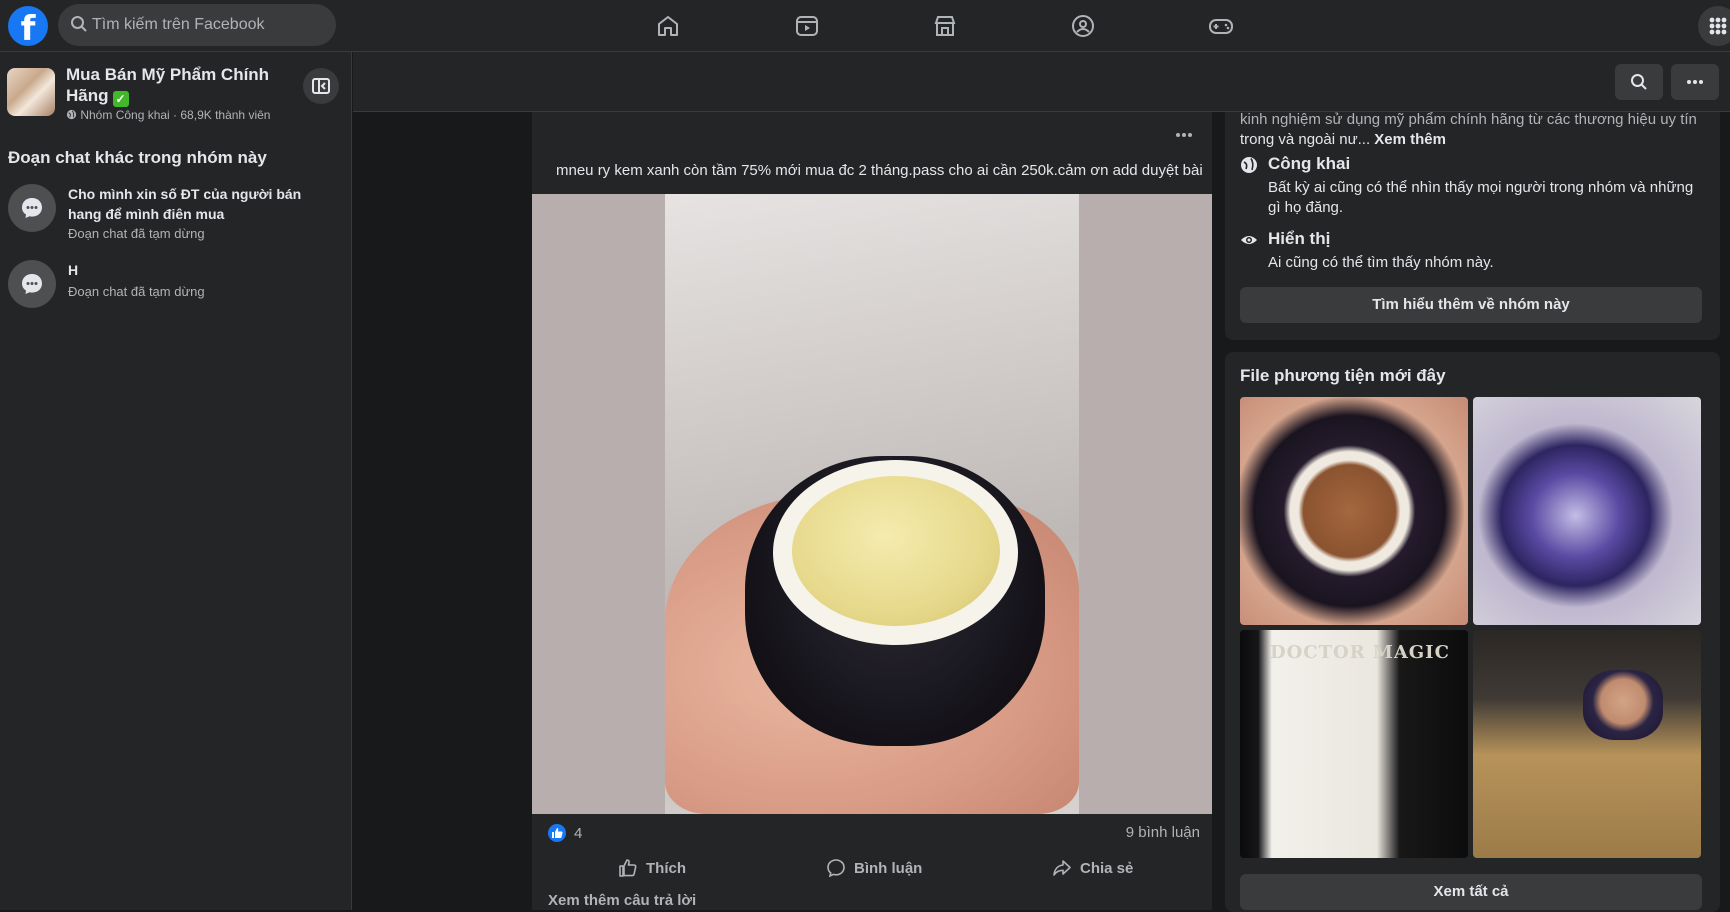 This screenshot has height=912, width=1730. I want to click on facebook-logo: f, so click(28, 26).